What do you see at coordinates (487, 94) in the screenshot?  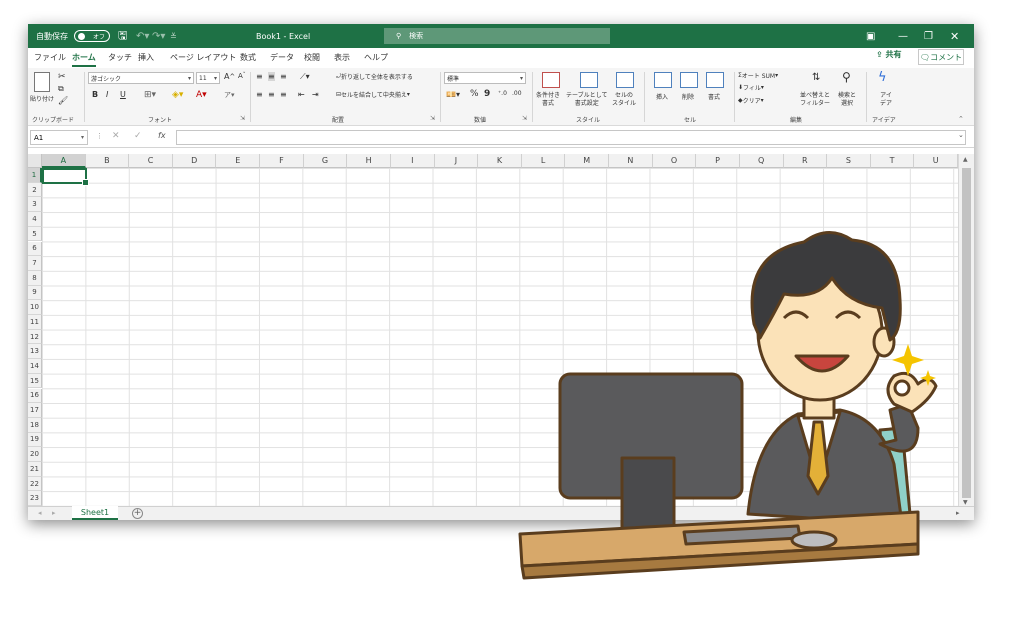 I see `comma-style-button: 9` at bounding box center [487, 94].